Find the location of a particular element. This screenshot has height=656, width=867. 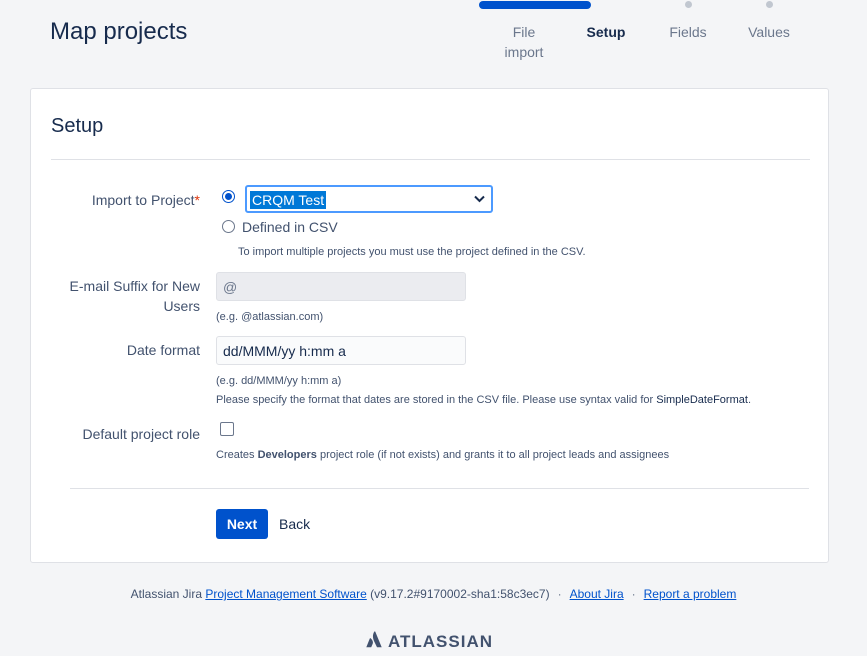

import-project-label: Import to Project* is located at coordinates (145, 200).